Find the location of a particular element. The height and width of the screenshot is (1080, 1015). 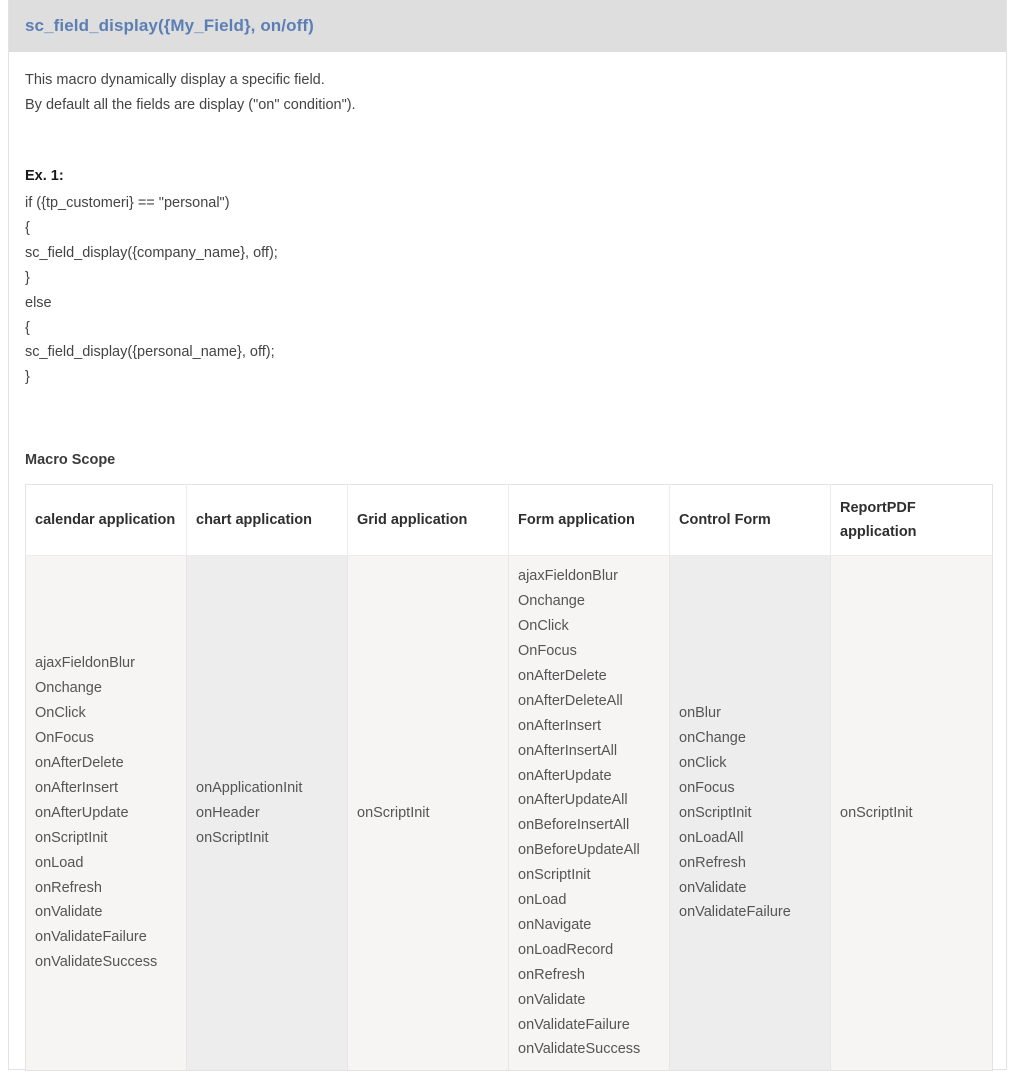

event-name: onAfterUpdateAll is located at coordinates (573, 800).